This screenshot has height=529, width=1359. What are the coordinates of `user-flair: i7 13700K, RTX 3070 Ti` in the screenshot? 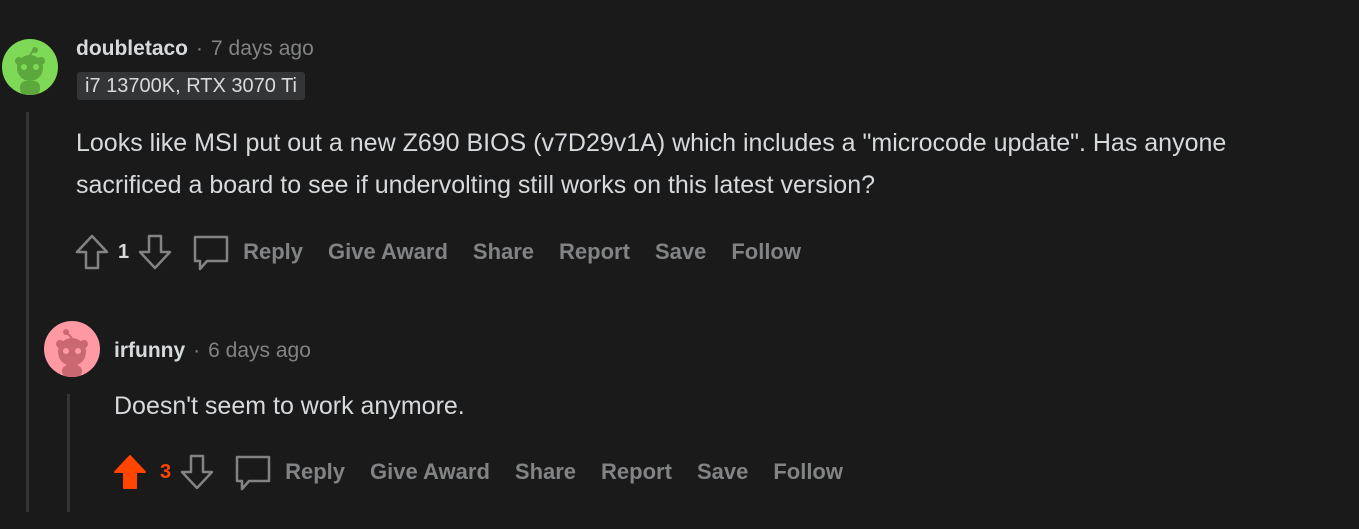 It's located at (191, 86).